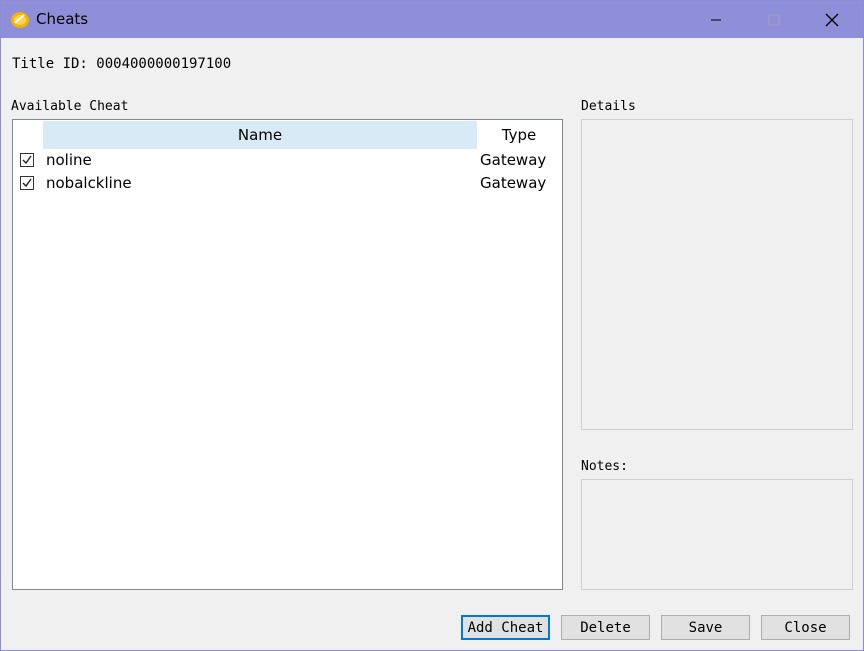 The image size is (864, 651). What do you see at coordinates (69, 160) in the screenshot?
I see `cheat-name: noline` at bounding box center [69, 160].